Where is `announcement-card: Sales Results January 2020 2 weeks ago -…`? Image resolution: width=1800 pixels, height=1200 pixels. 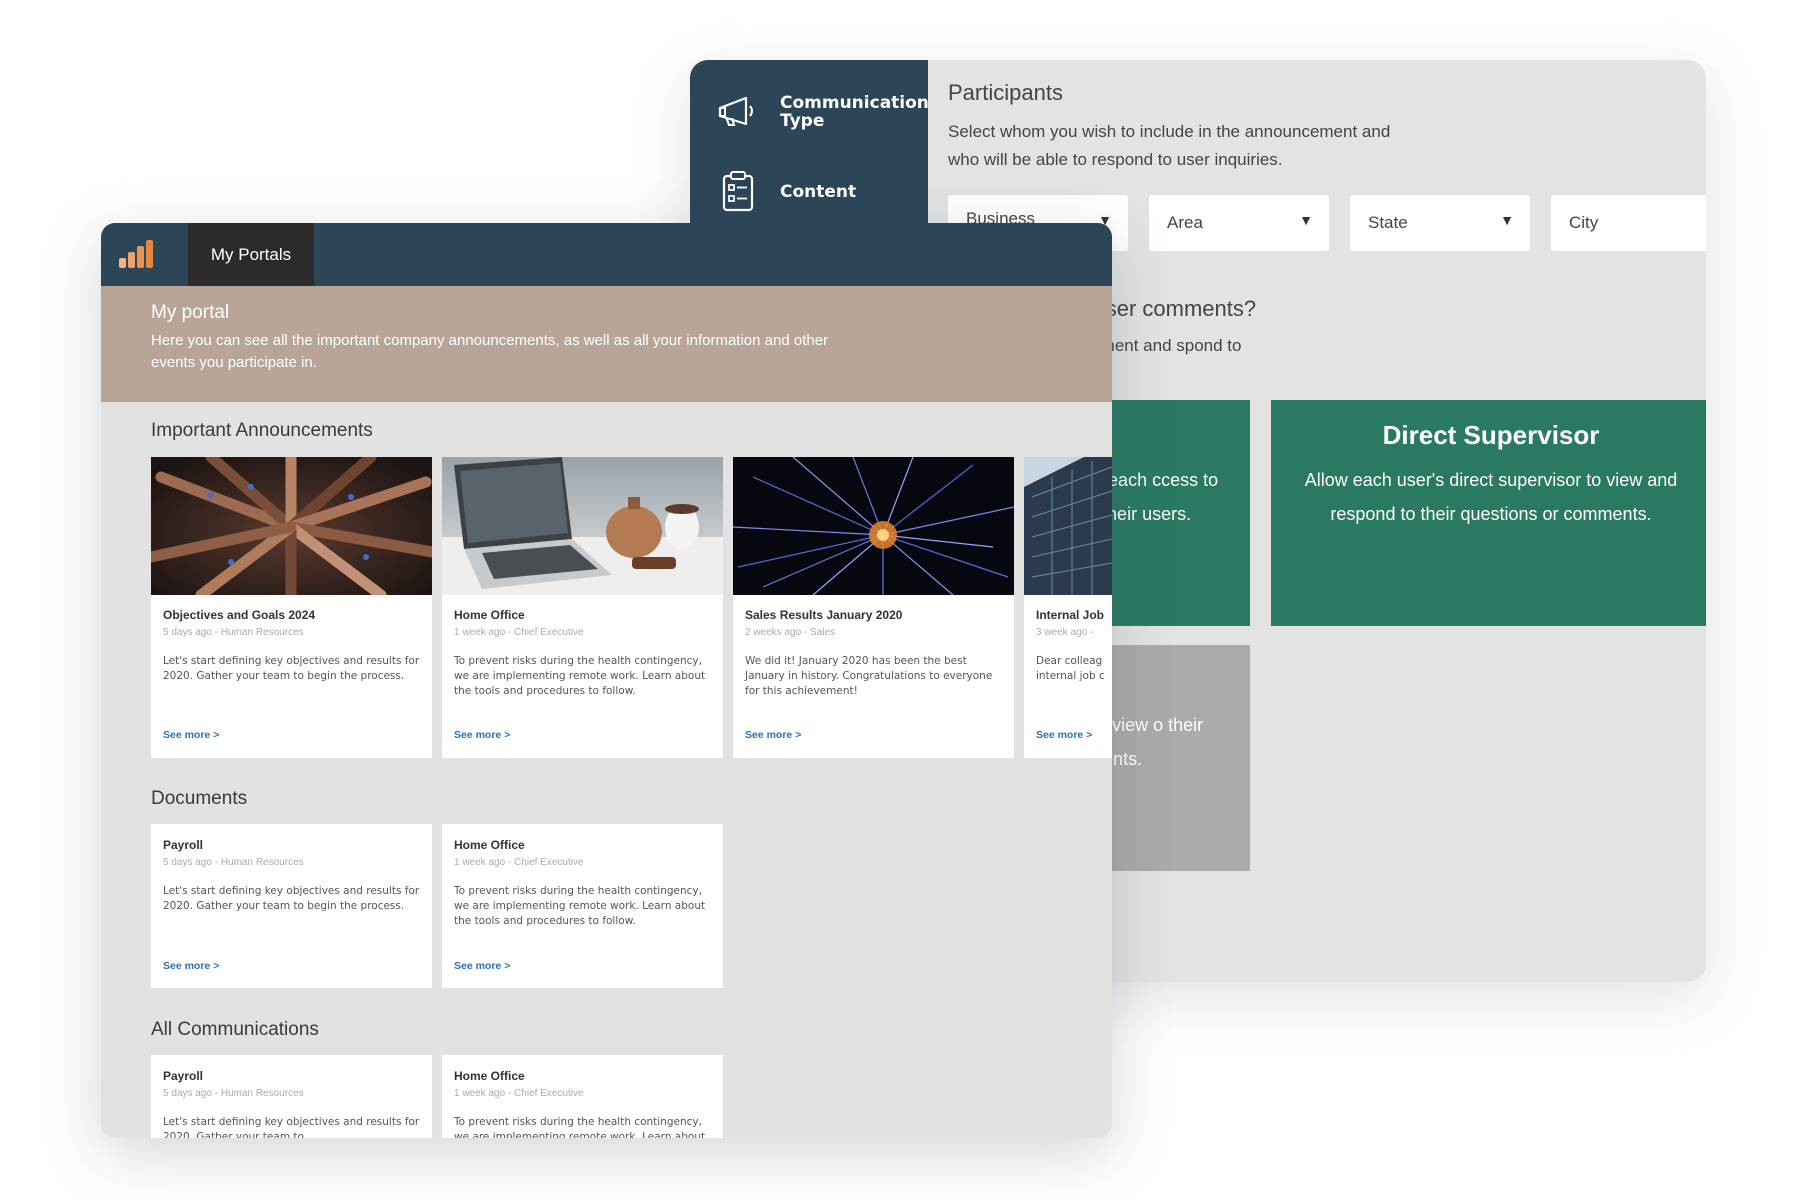
announcement-card: Sales Results January 2020 2 weeks ago -… is located at coordinates (873, 607).